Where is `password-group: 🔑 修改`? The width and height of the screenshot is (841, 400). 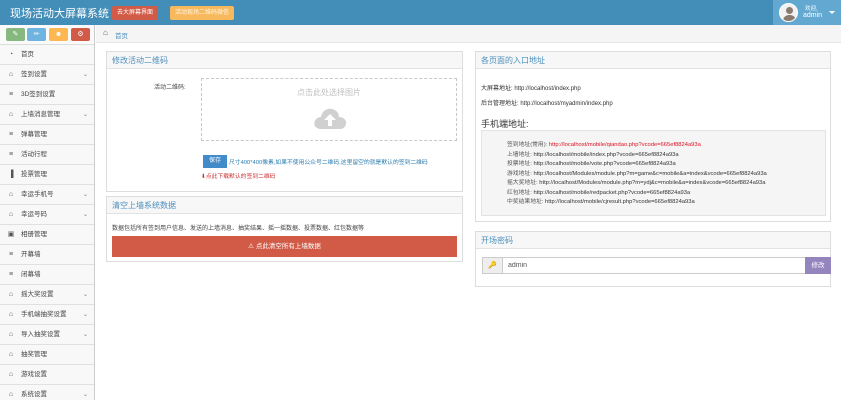 password-group: 🔑 修改 is located at coordinates (656, 265).